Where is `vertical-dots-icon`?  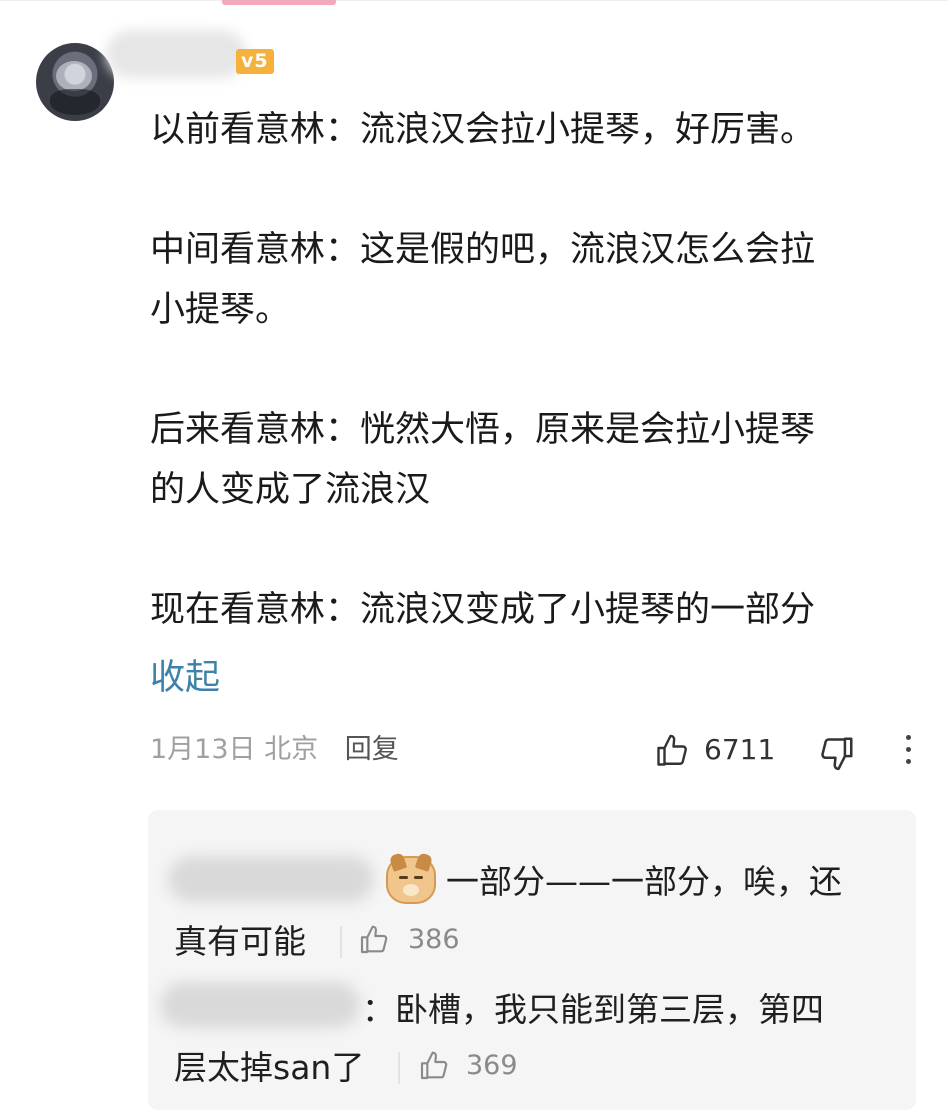 vertical-dots-icon is located at coordinates (908, 752).